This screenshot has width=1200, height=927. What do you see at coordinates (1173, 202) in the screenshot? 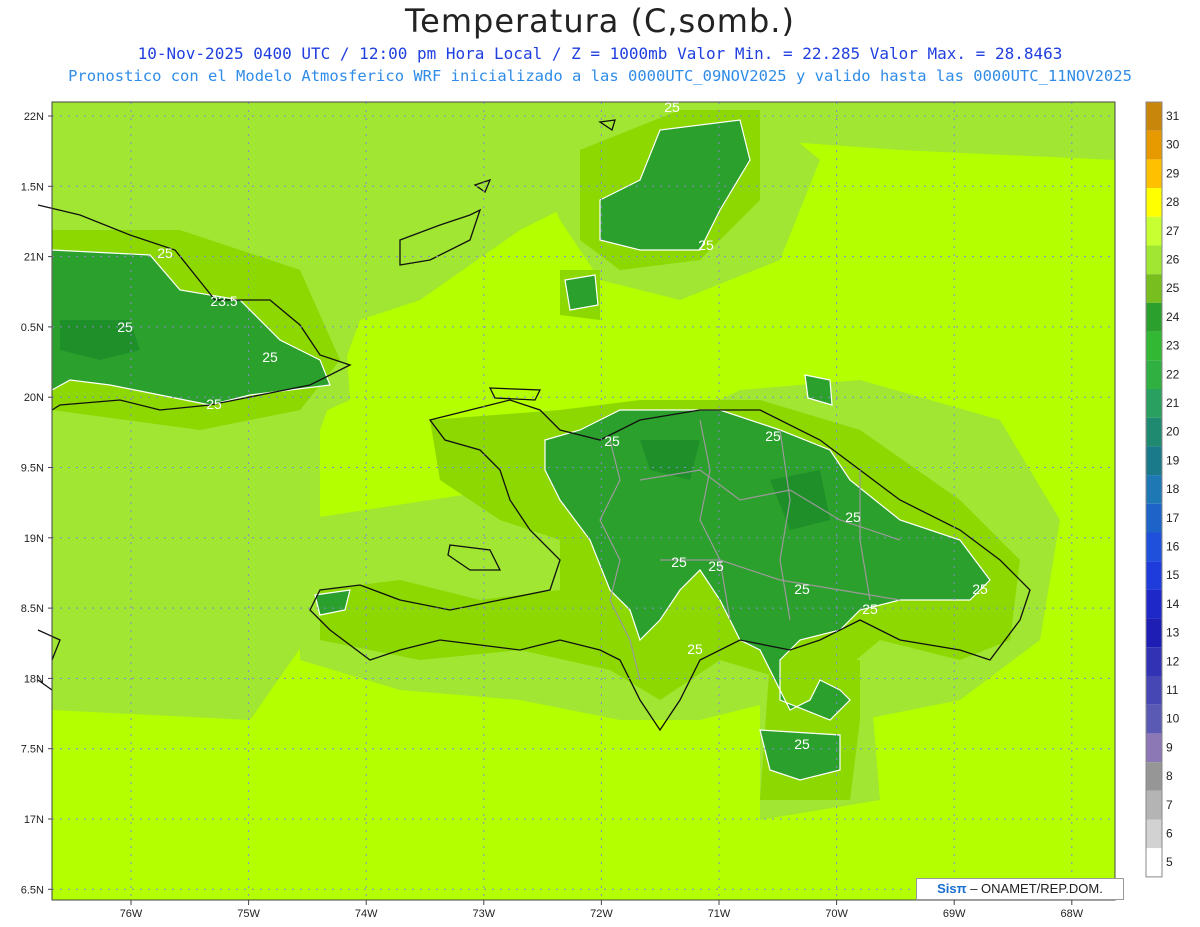
I see `colorbar-label: 28` at bounding box center [1173, 202].